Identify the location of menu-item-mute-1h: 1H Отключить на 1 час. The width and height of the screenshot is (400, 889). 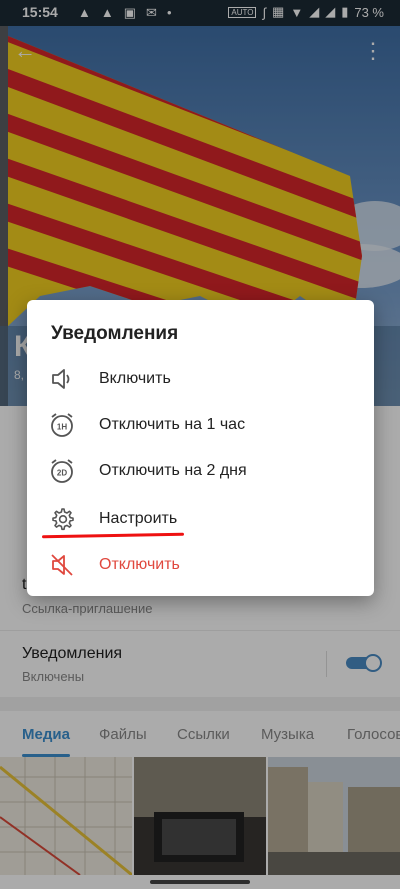
(200, 425).